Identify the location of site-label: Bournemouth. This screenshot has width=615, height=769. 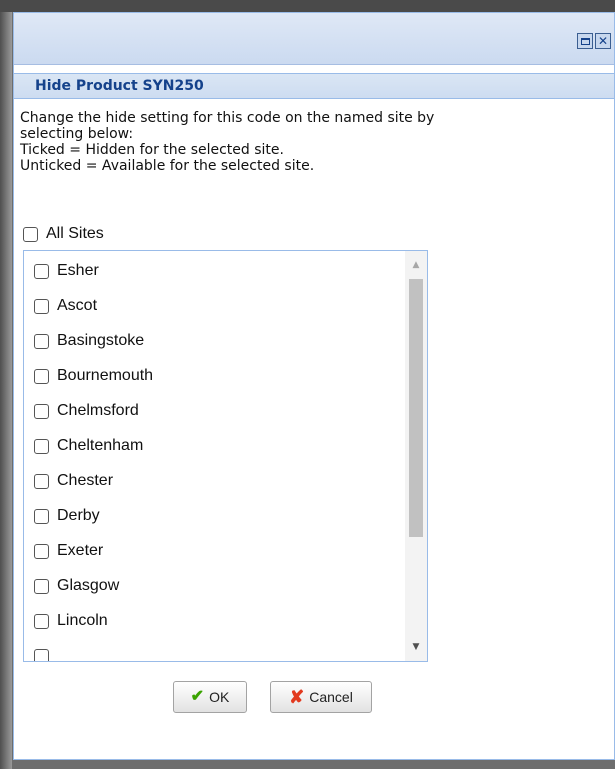
(105, 375).